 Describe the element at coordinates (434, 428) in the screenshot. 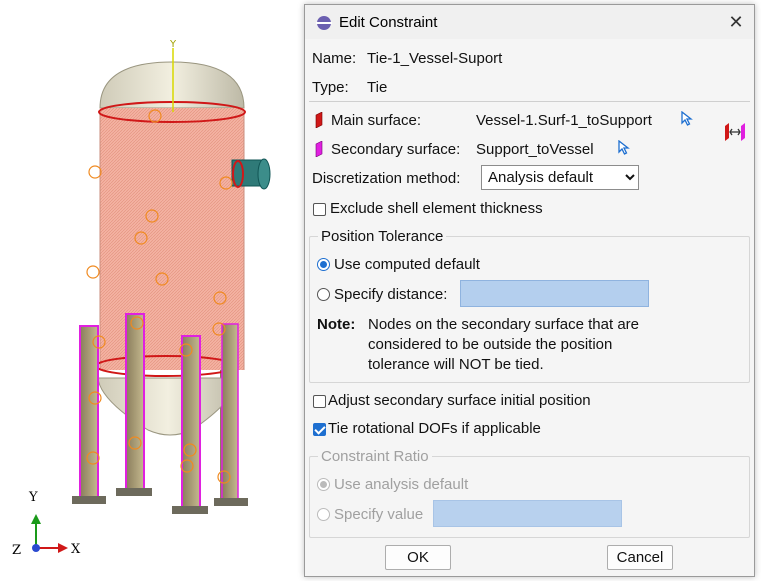

I see `tie-rotational-dofs-label: Tie rotational DOFs if applicable` at that location.